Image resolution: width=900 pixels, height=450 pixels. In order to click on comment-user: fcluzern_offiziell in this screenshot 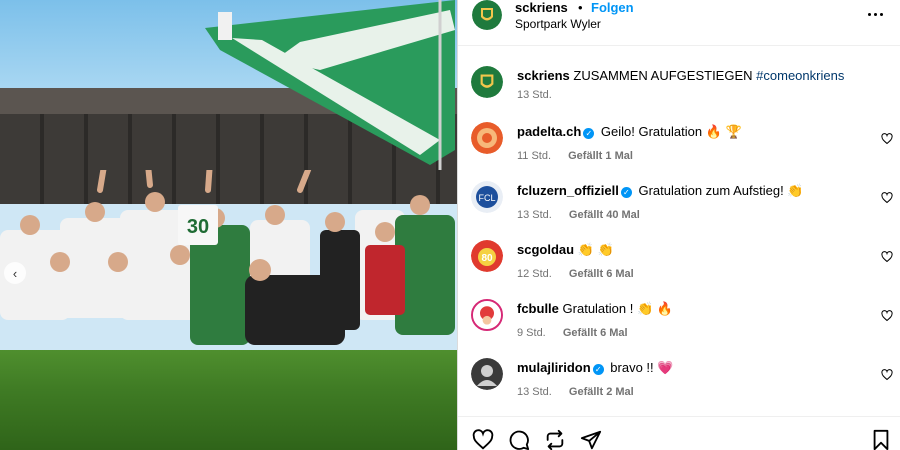, I will do `click(568, 190)`.